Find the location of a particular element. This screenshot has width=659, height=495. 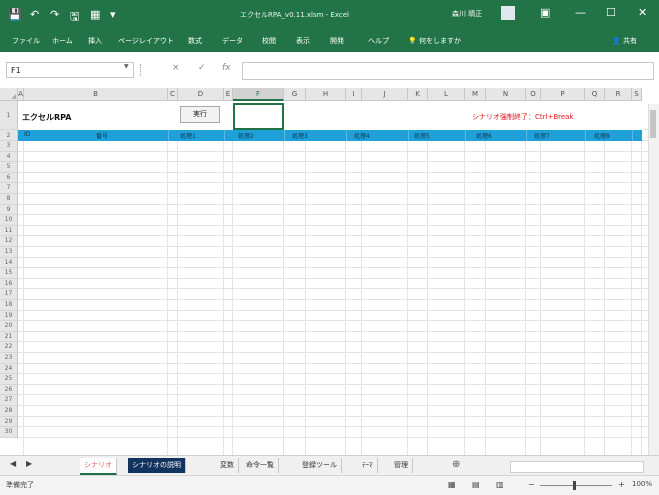

column-header-b: B is located at coordinates (96, 94).